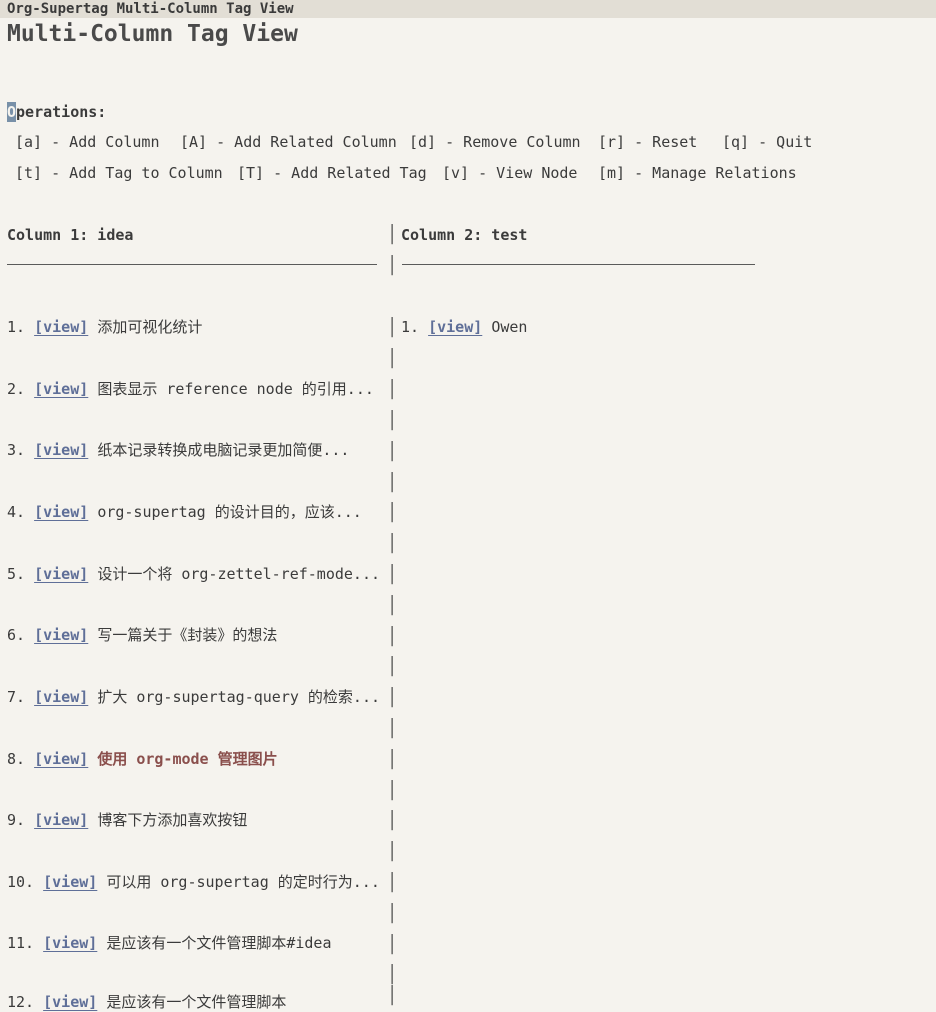 The height and width of the screenshot is (1012, 936). I want to click on list-item: 12. [view] 是应该有一个文件管理脚本, so click(146, 1002).